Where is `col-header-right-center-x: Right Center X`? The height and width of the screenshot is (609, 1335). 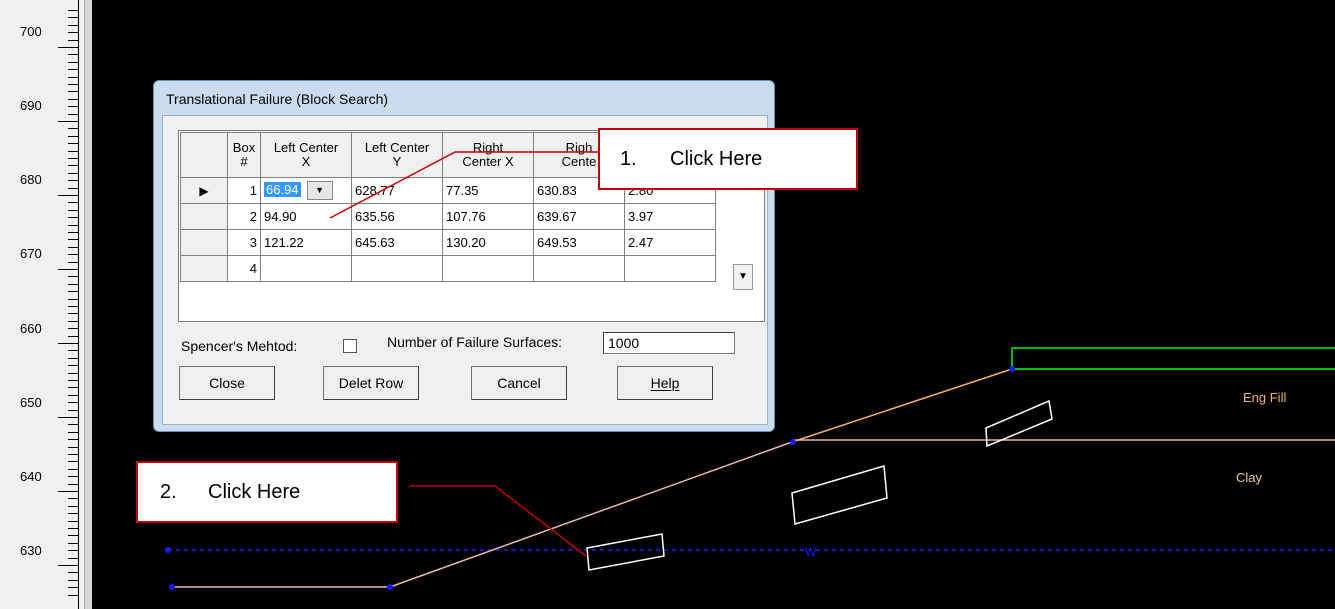 col-header-right-center-x: Right Center X is located at coordinates (488, 155).